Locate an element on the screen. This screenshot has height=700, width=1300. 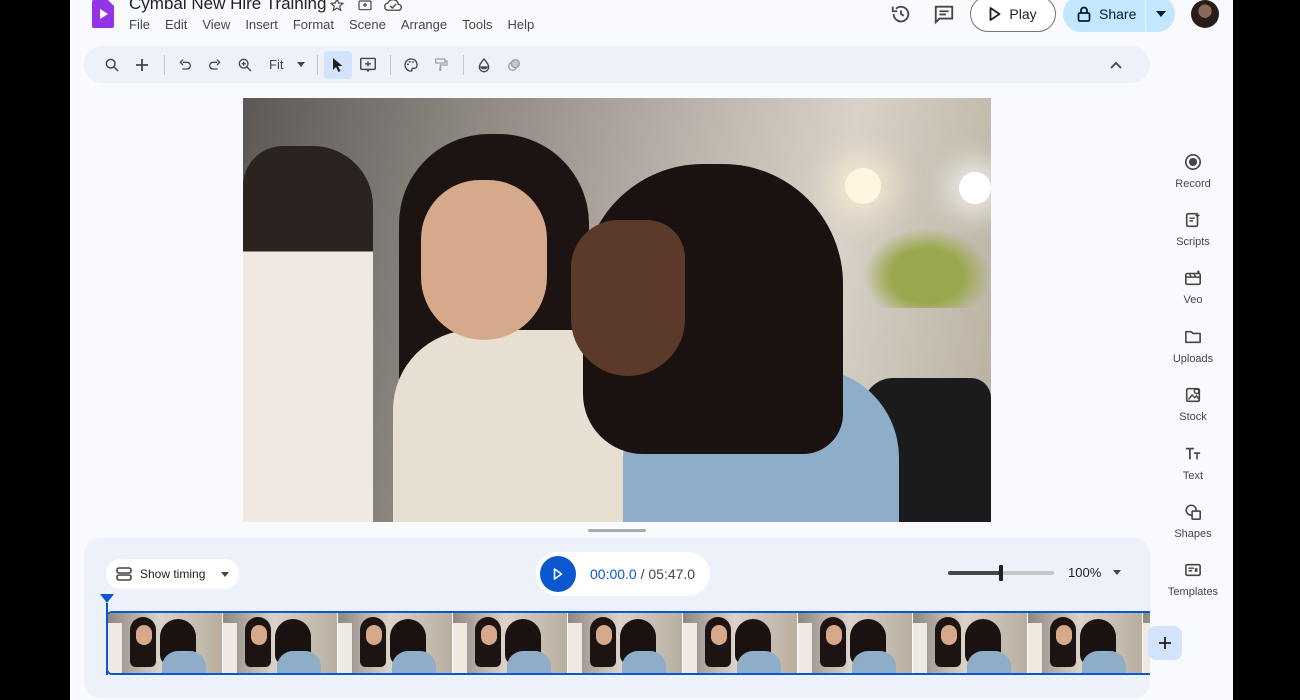
collapse-toolbar-chevron-up-icon is located at coordinates (1116, 65).